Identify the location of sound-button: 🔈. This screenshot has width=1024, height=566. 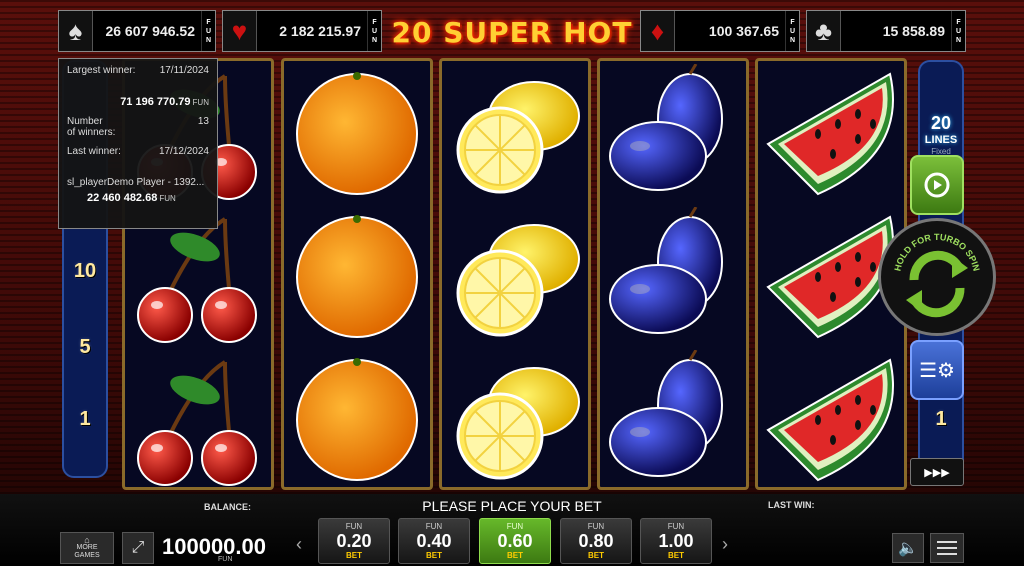
(908, 548).